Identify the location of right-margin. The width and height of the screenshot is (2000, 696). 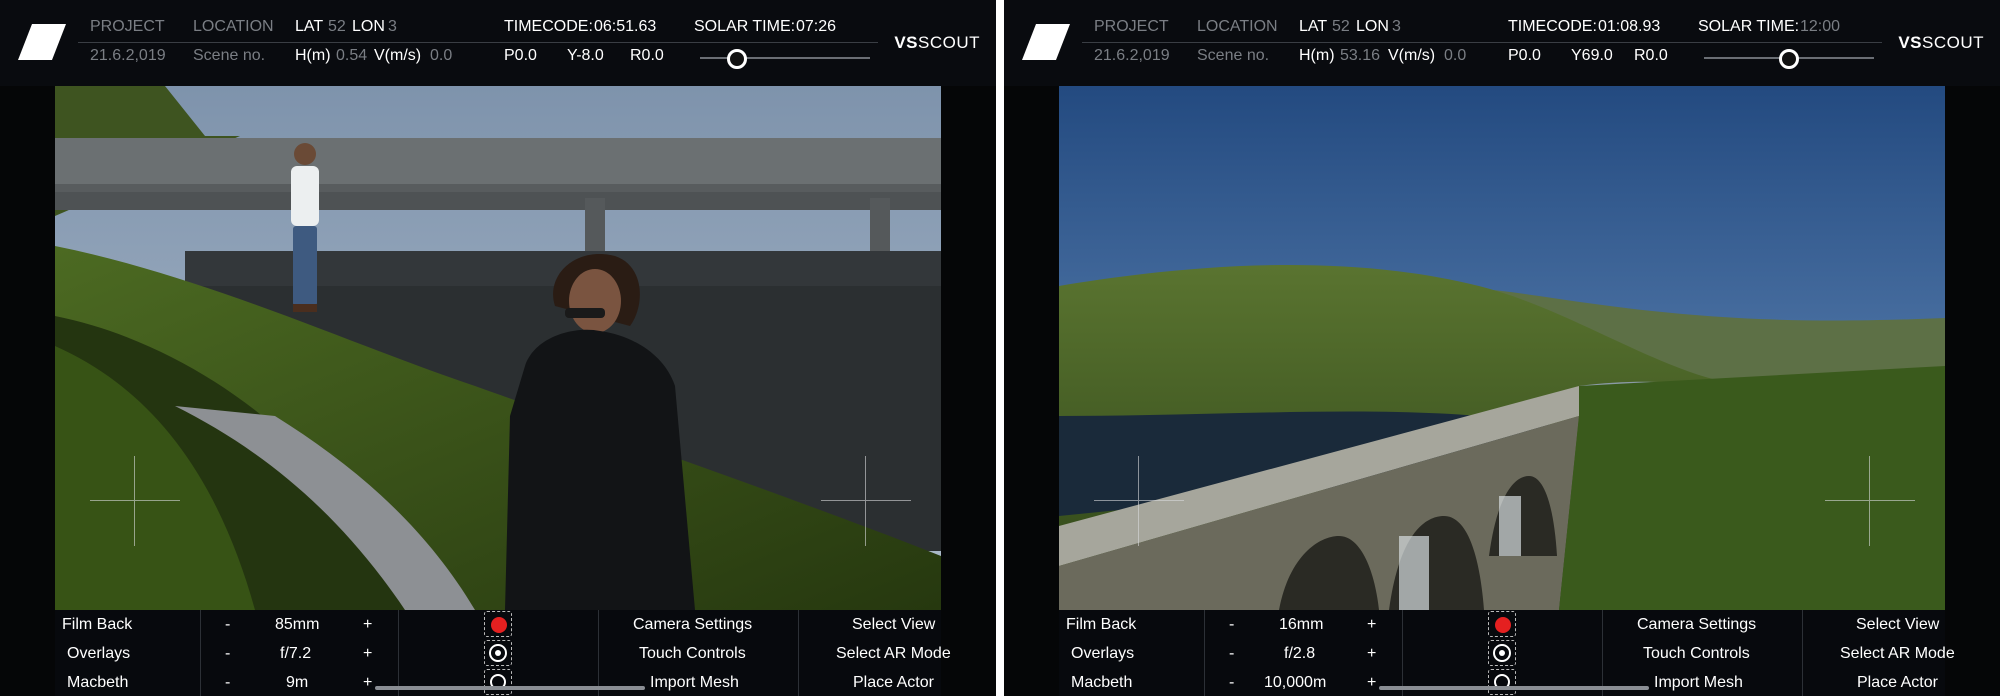
(1972, 348).